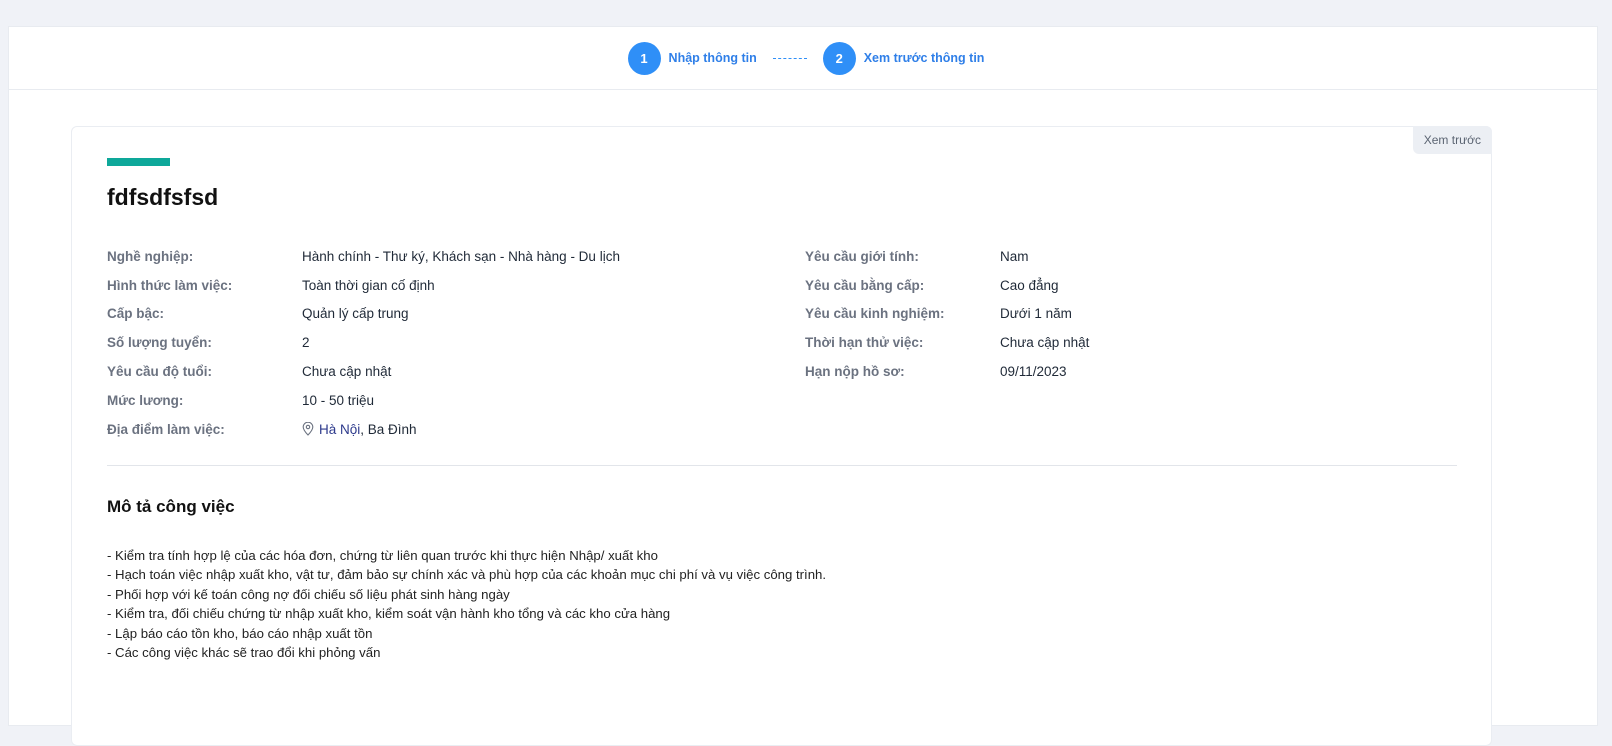  Describe the element at coordinates (862, 256) in the screenshot. I see `info-label: Yêu cầu giới tính:` at that location.